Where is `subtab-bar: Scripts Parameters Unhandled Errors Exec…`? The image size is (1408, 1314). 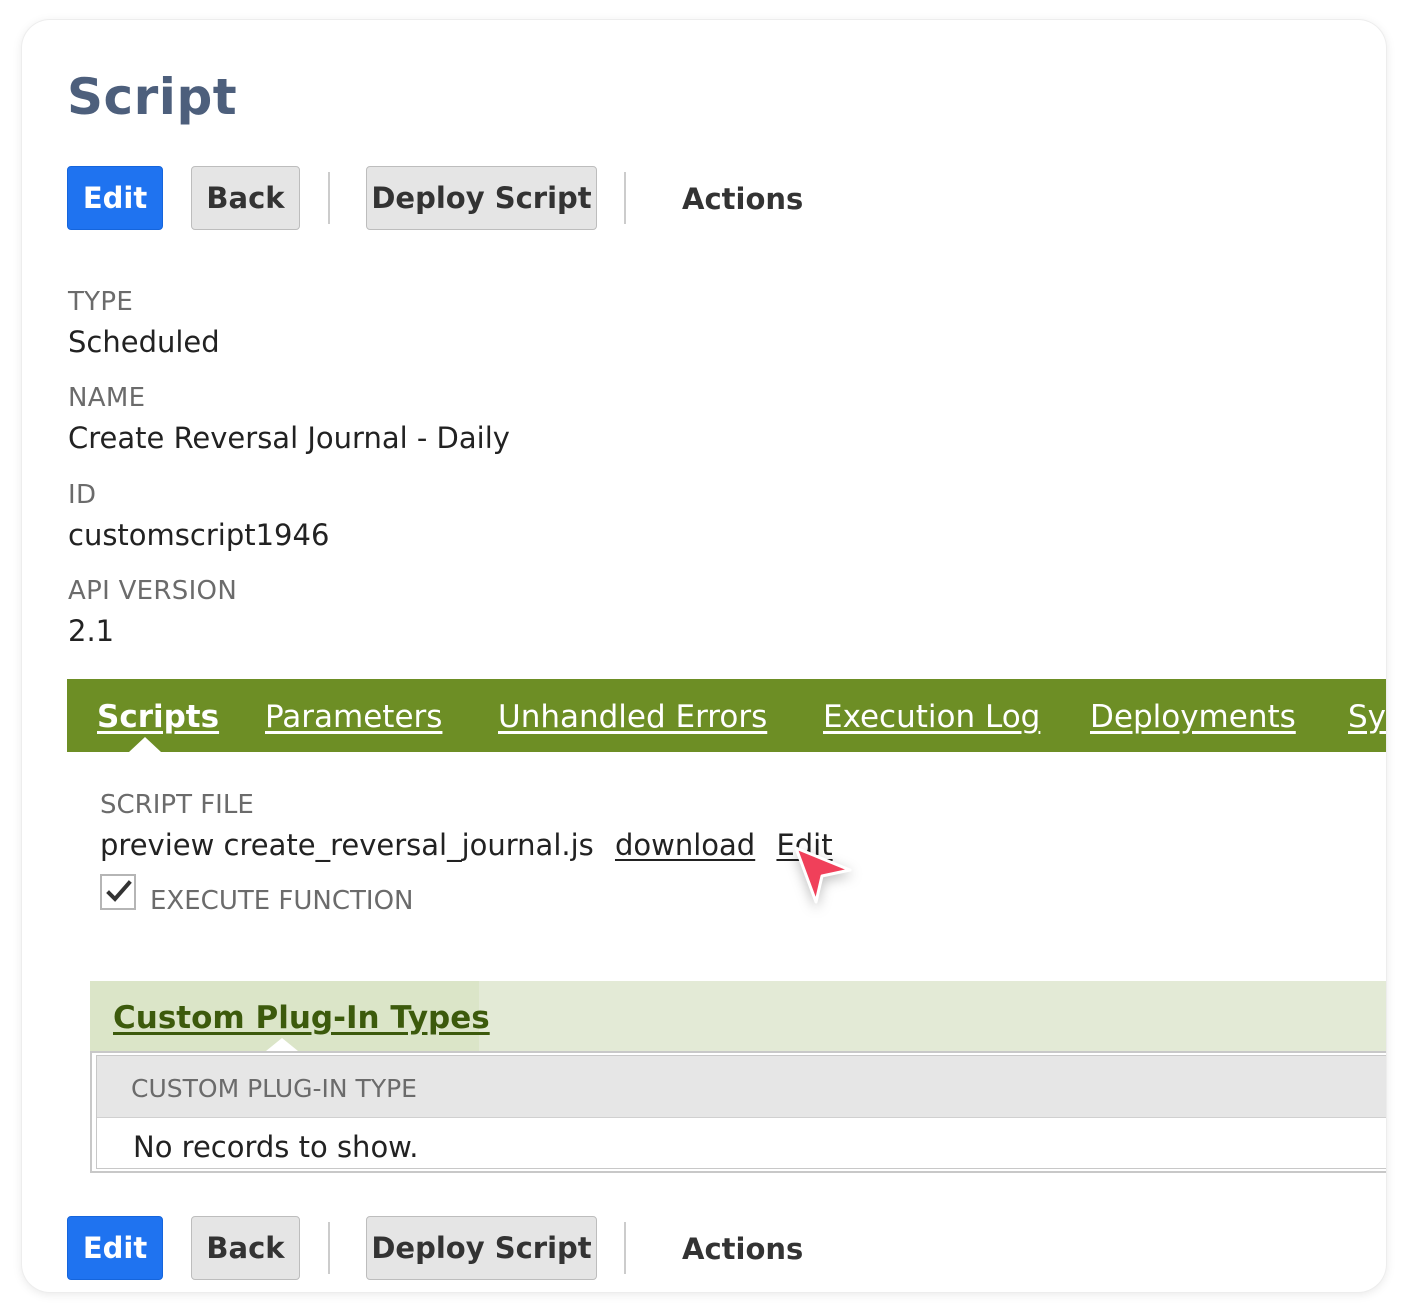 subtab-bar: Scripts Parameters Unhandled Errors Exec… is located at coordinates (726, 715).